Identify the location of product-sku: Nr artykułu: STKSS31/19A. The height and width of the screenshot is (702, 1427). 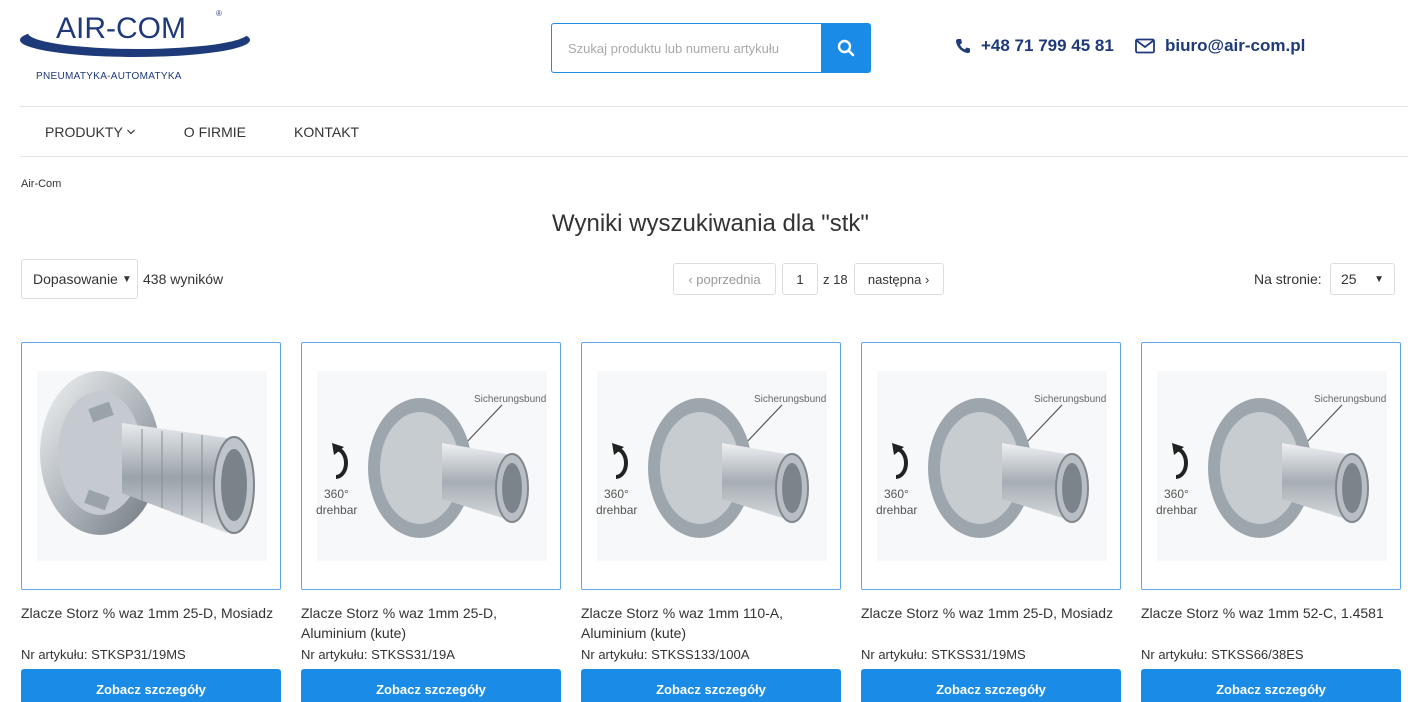
(378, 654).